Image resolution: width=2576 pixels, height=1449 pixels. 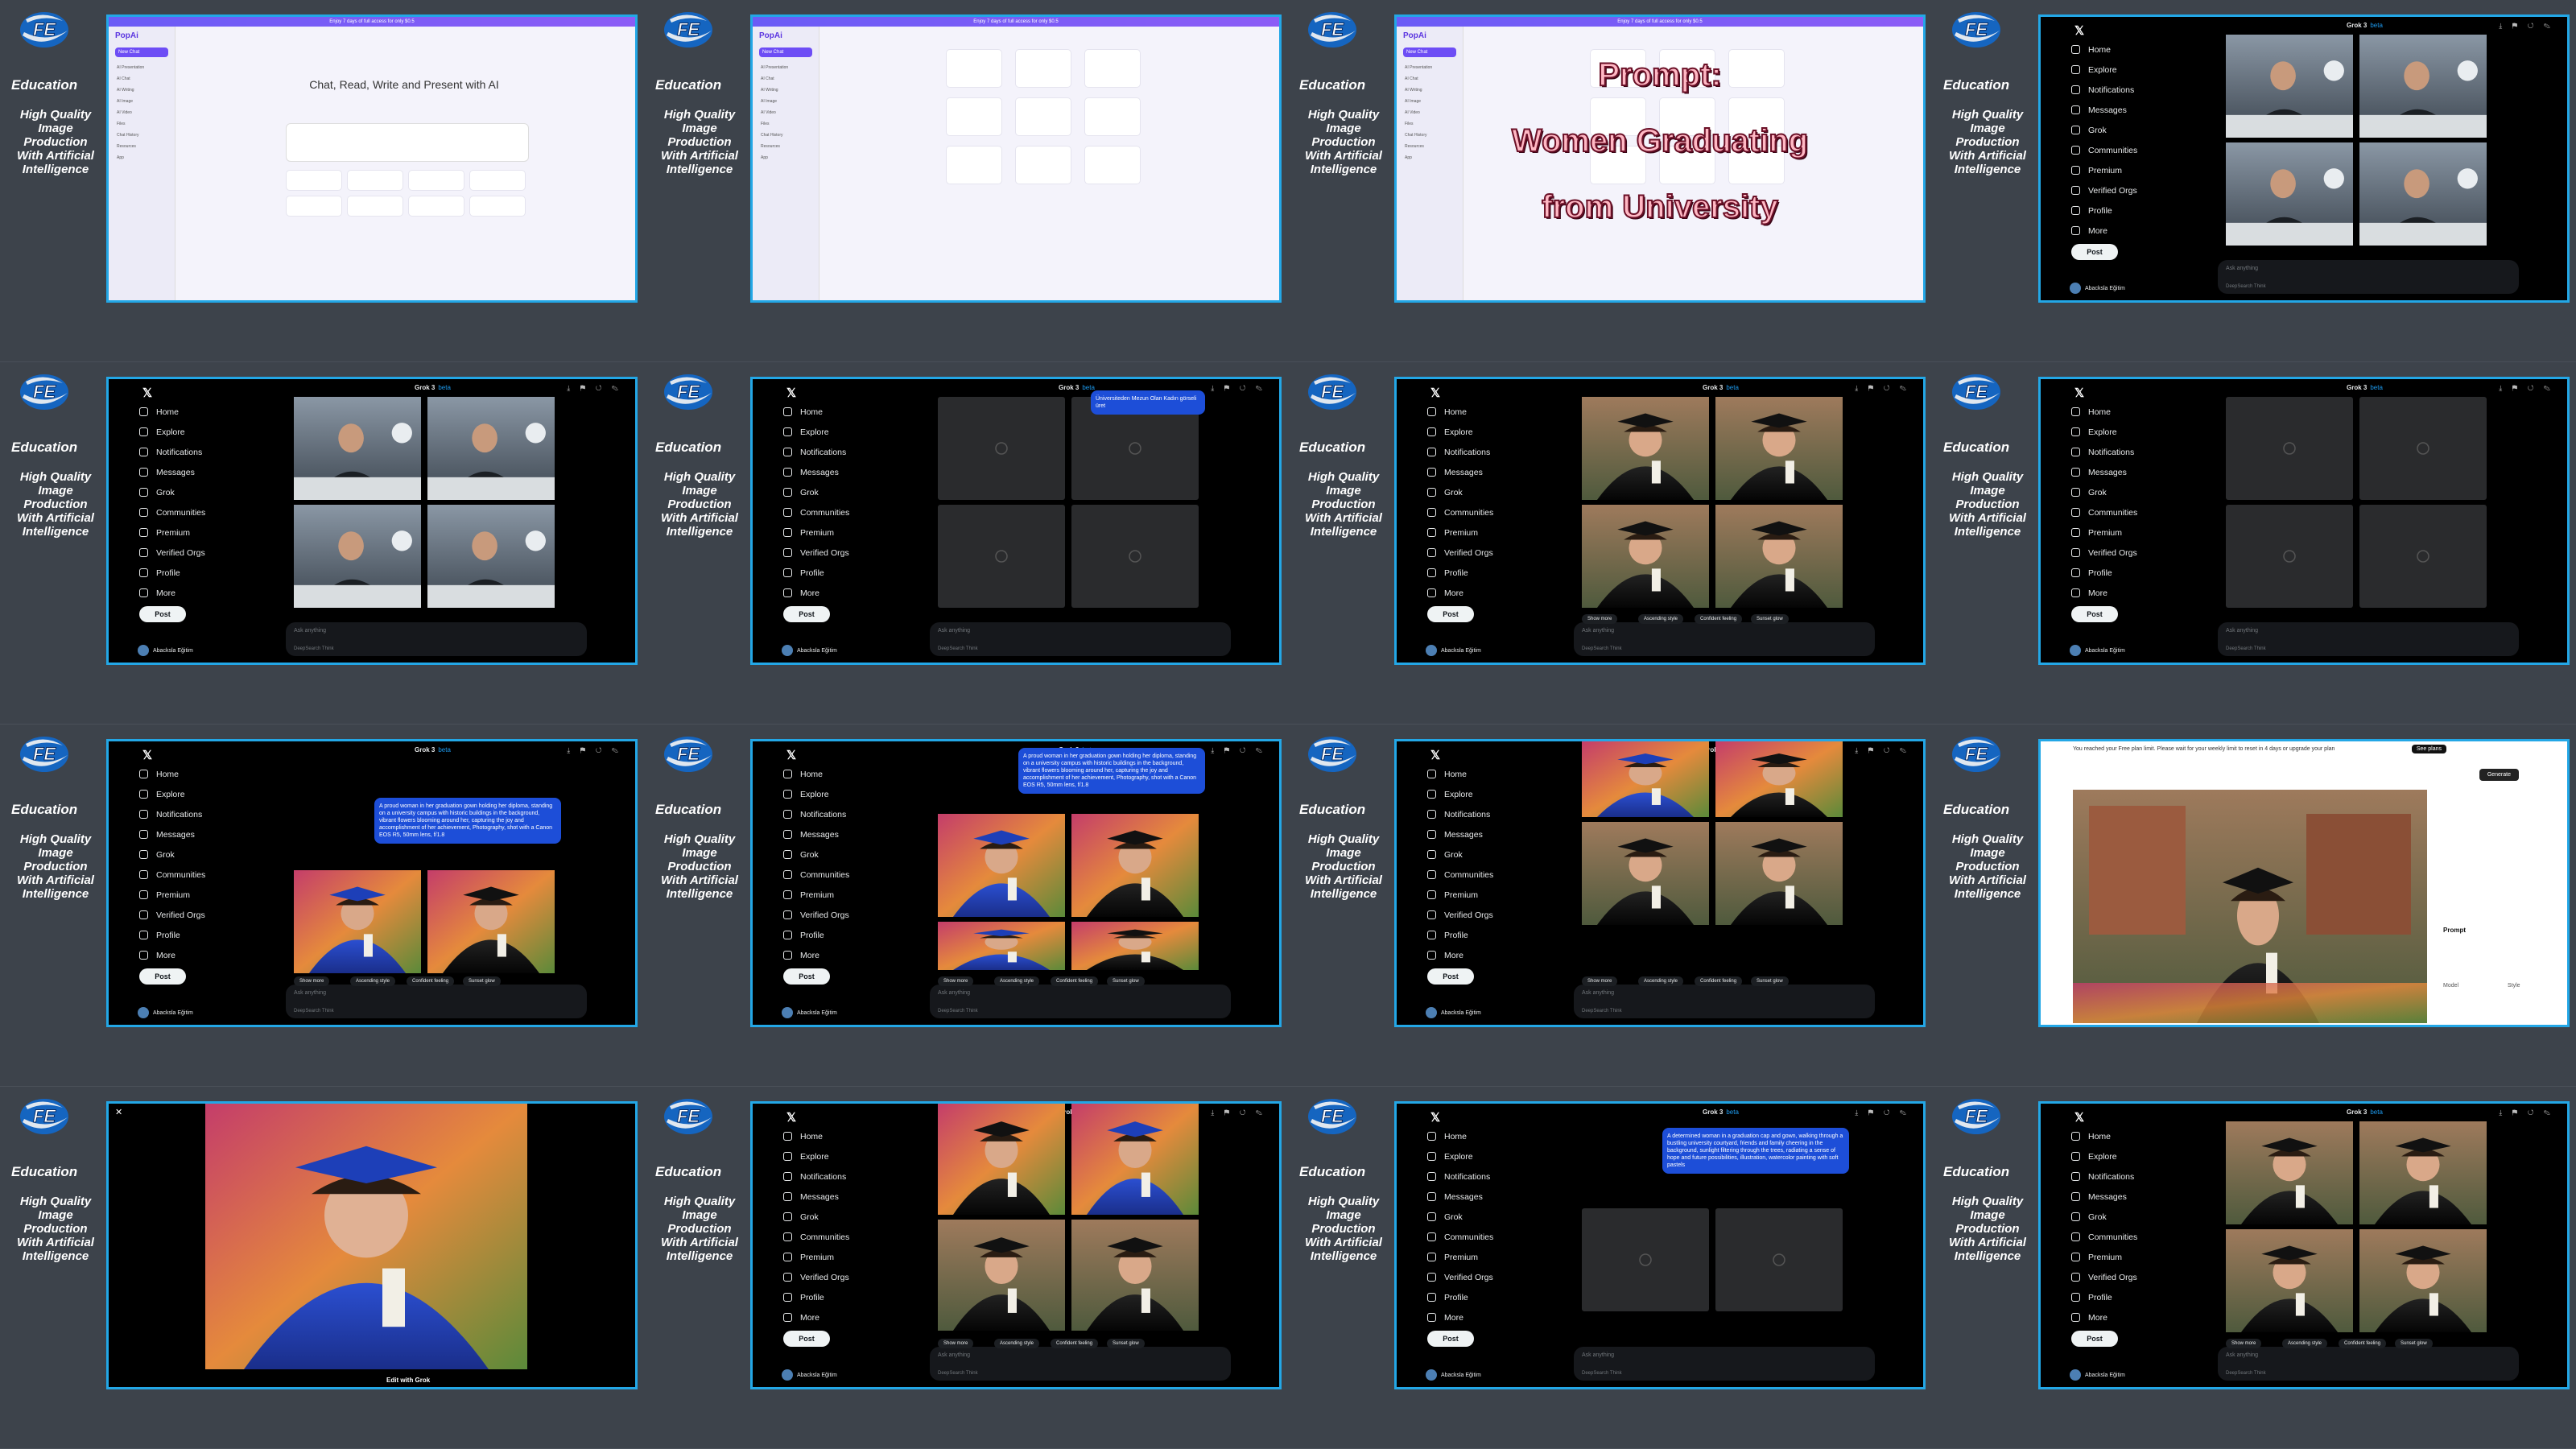 What do you see at coordinates (767, 78) in the screenshot?
I see `sidebar-item: AI Chat` at bounding box center [767, 78].